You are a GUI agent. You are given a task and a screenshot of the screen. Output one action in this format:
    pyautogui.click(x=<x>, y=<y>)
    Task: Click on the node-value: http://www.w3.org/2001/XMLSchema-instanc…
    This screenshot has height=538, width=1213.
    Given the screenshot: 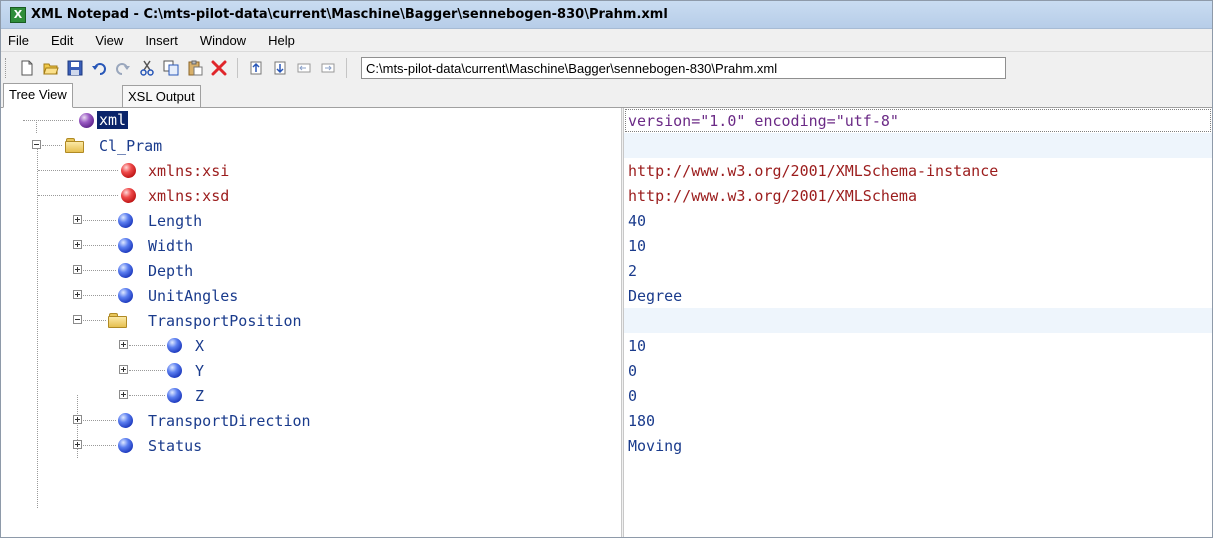 What is the action you would take?
    pyautogui.click(x=813, y=171)
    